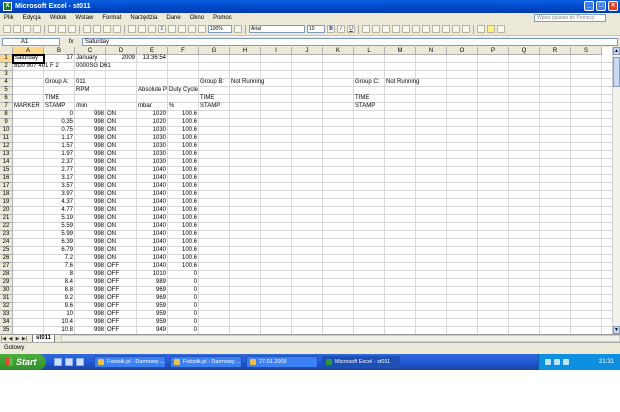 Image resolution: width=620 pixels, height=412 pixels. I want to click on cell-time-stamp: 6.39, so click(59, 242).